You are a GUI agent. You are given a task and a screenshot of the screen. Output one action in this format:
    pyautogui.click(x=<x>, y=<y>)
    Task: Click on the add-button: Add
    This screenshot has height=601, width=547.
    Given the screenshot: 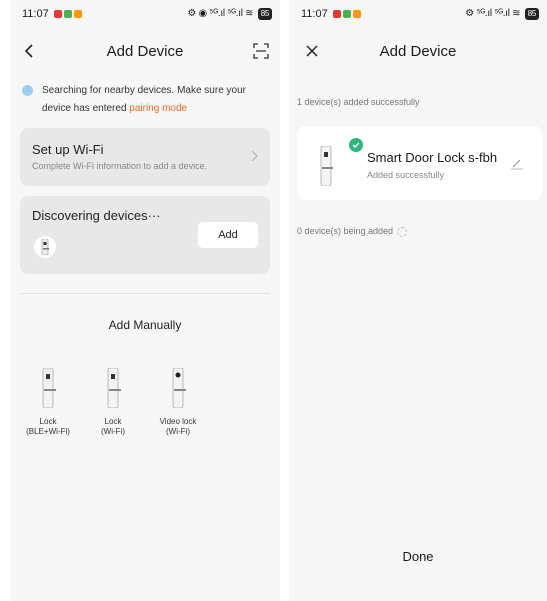 What is the action you would take?
    pyautogui.click(x=228, y=235)
    